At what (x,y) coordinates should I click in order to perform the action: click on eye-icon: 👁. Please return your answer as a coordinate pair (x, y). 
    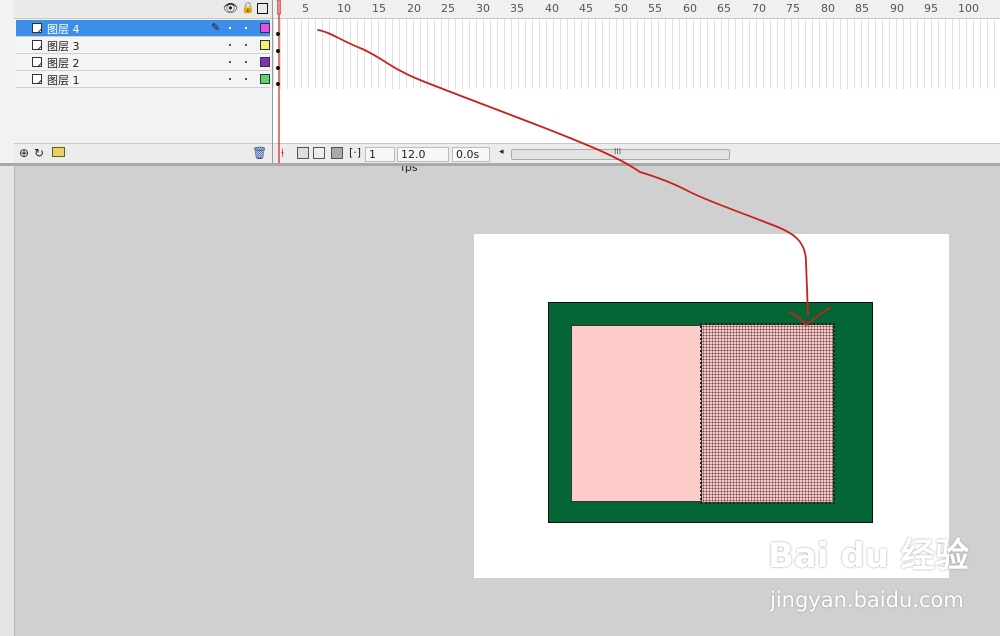
    Looking at the image, I should click on (230, 8).